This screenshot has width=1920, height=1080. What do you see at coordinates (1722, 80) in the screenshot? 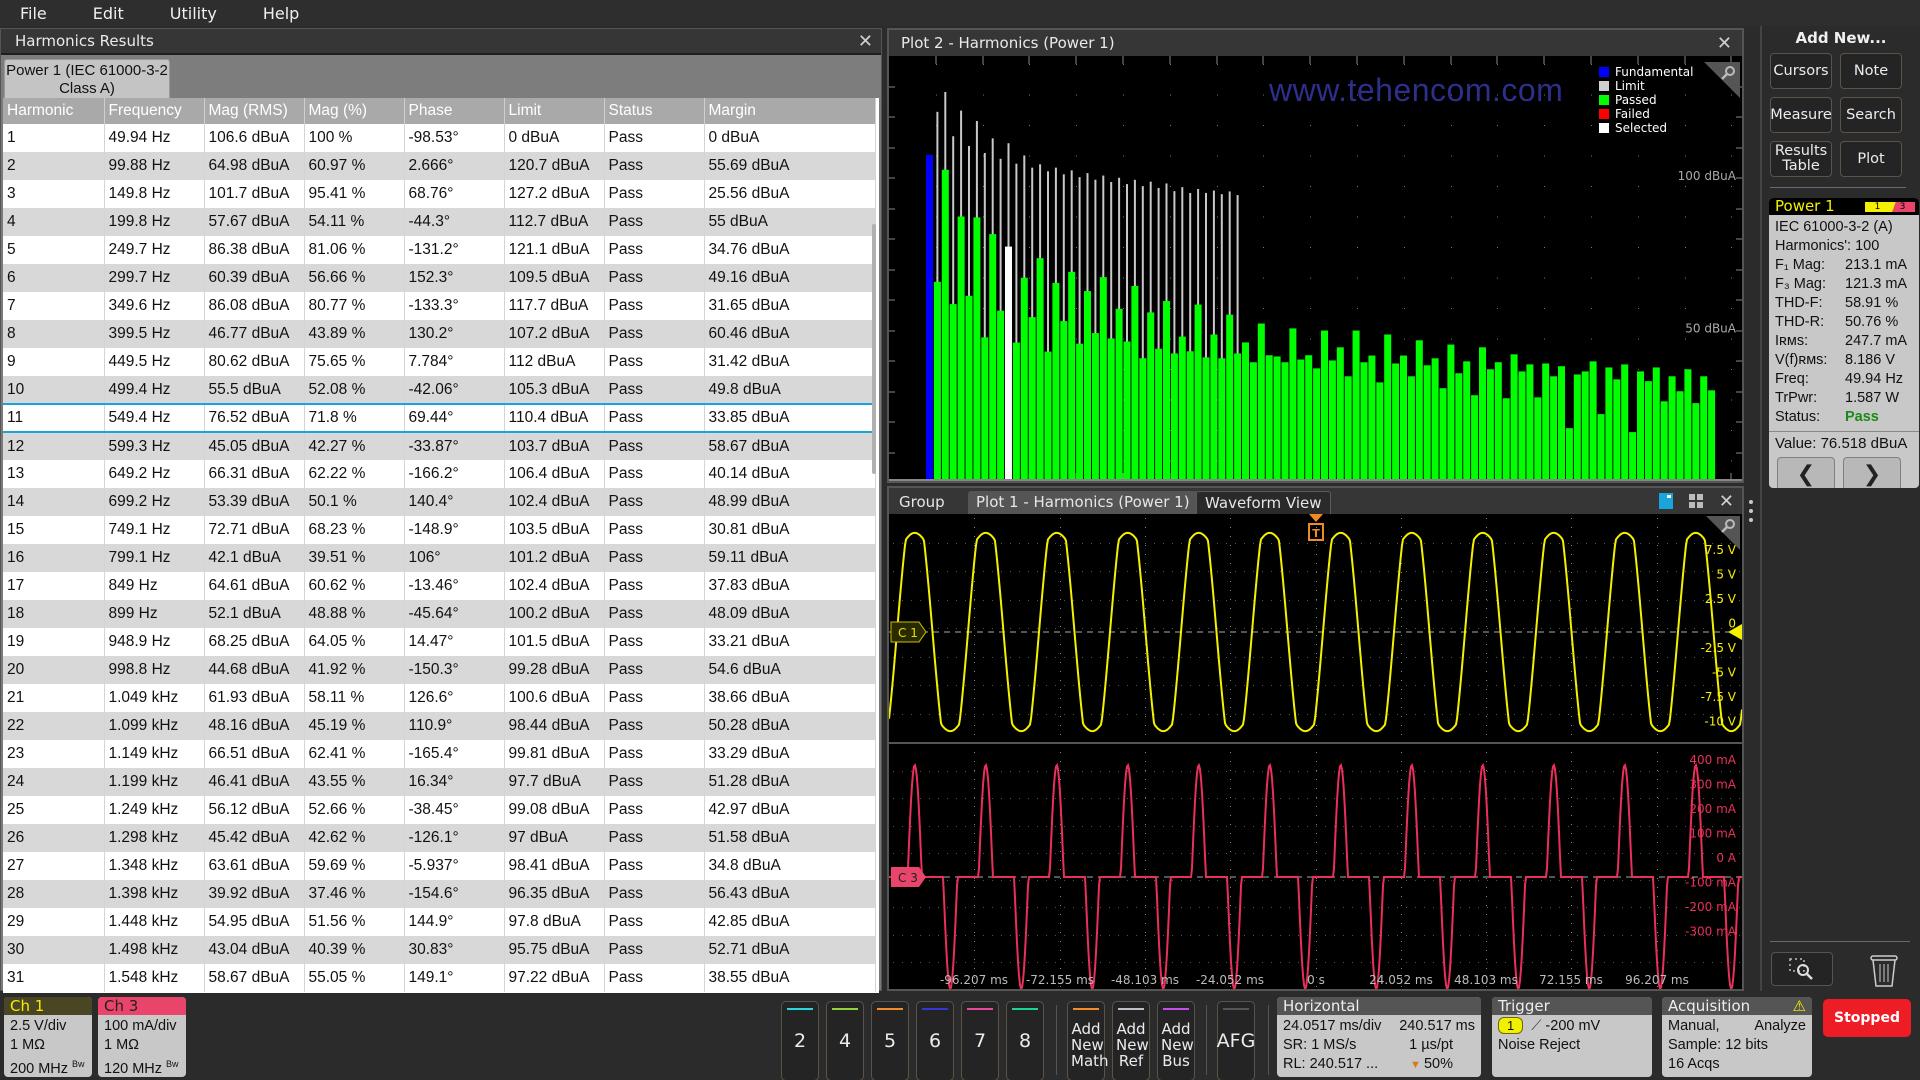
I see `zoom-magnifier-icon` at bounding box center [1722, 80].